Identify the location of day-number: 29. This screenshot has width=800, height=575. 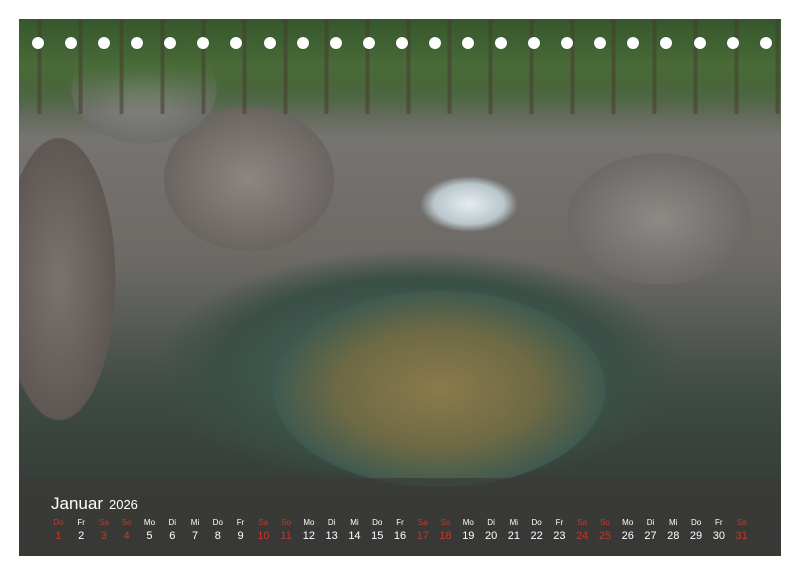
(696, 536).